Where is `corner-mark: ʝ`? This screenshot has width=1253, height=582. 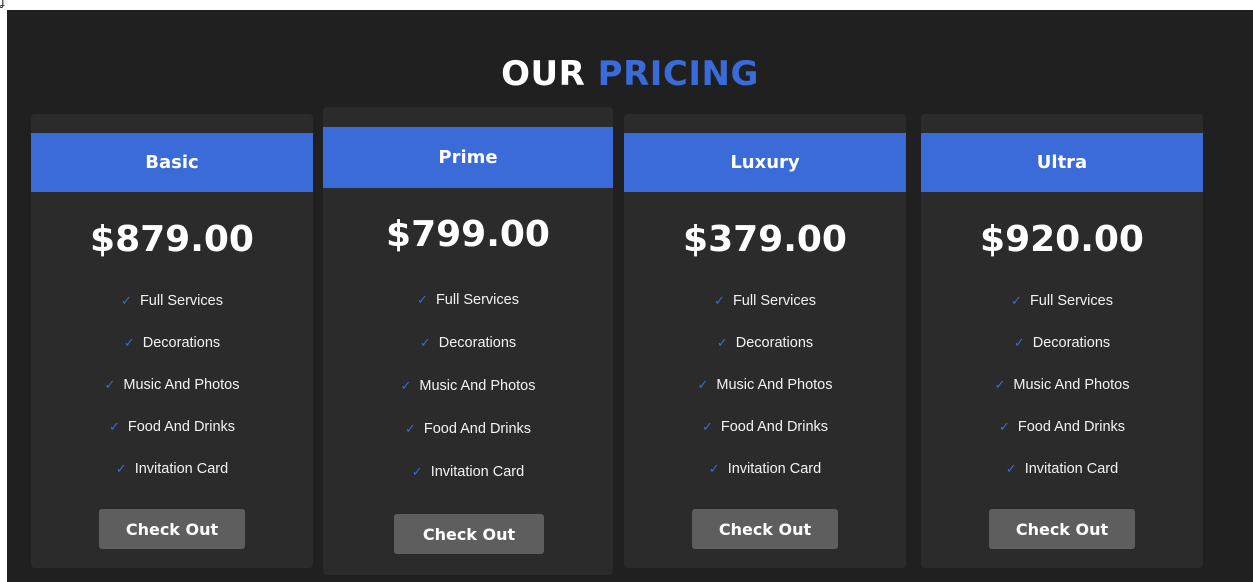
corner-mark: ʝ is located at coordinates (3, 4).